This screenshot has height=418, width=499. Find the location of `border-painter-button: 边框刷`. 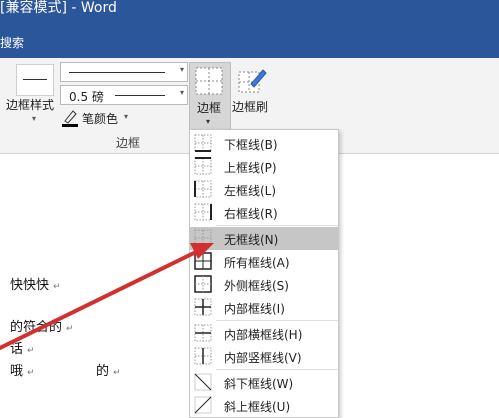

border-painter-button: 边框刷 is located at coordinates (254, 92).